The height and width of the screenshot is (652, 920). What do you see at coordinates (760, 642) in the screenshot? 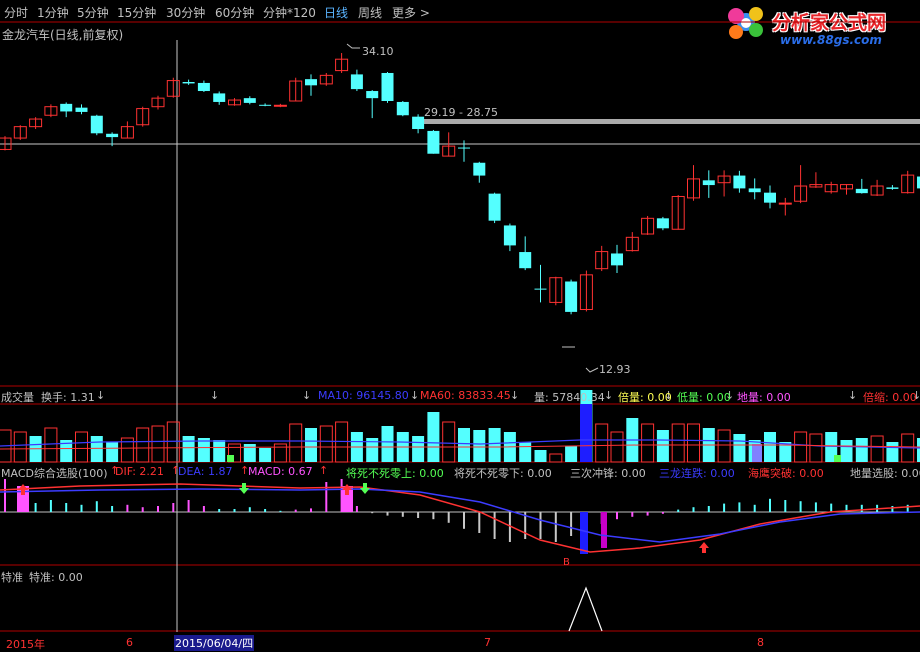
I see `axis-month-8: 8` at bounding box center [760, 642].